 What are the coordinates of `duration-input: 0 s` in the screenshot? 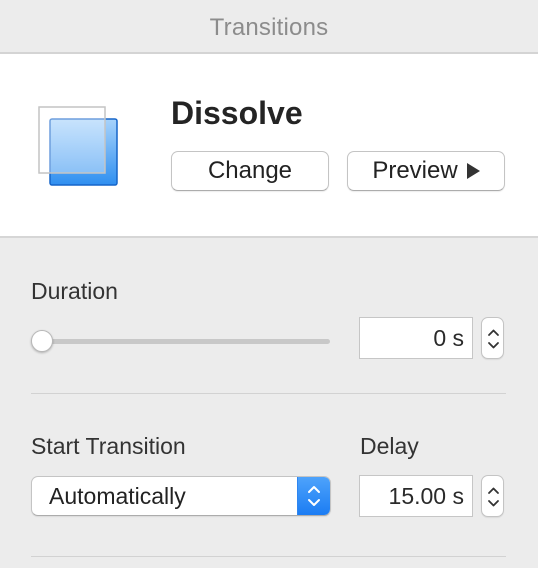 It's located at (416, 338).